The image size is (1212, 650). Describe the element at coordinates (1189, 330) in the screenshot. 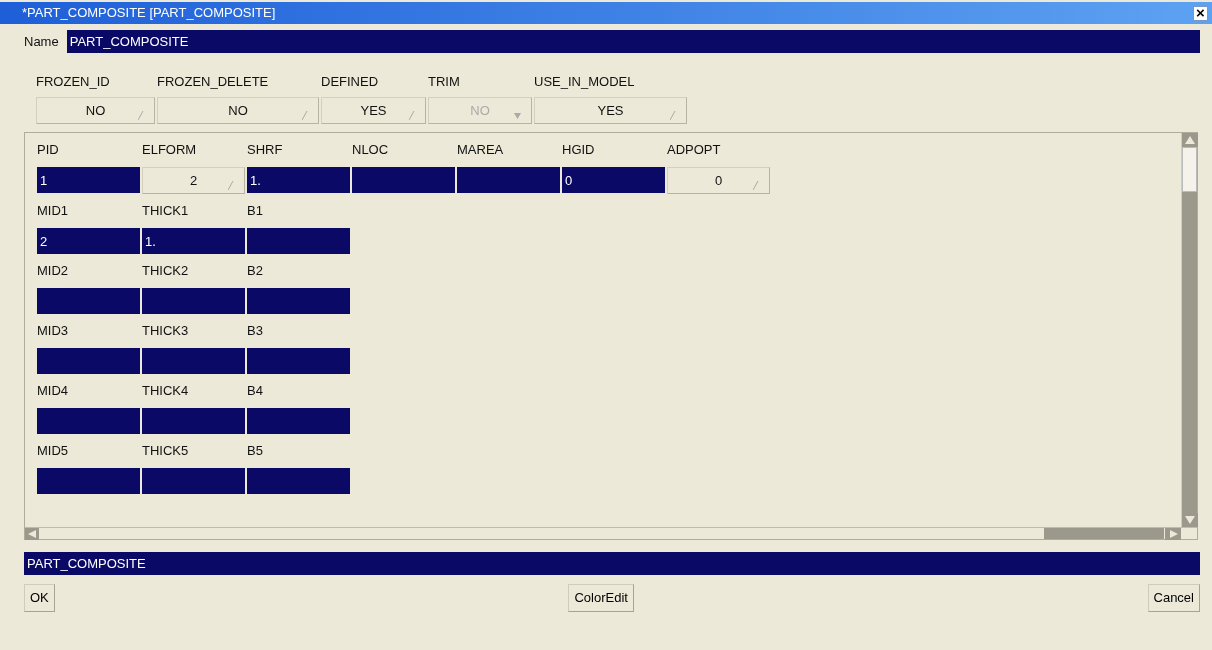

I see `vertical-scrollbar` at that location.